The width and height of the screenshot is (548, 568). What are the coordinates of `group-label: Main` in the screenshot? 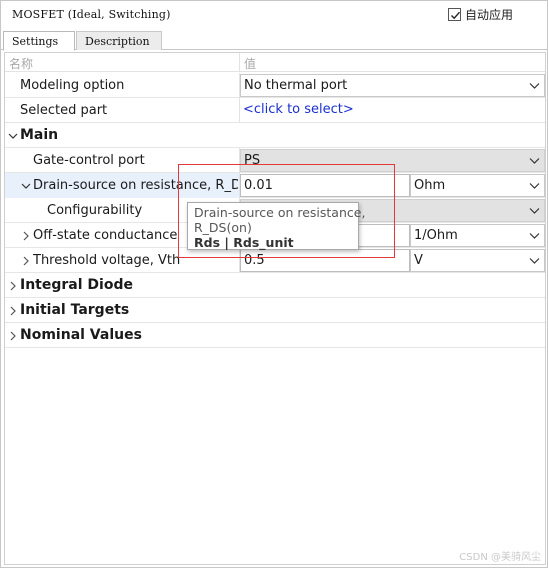 It's located at (39, 135).